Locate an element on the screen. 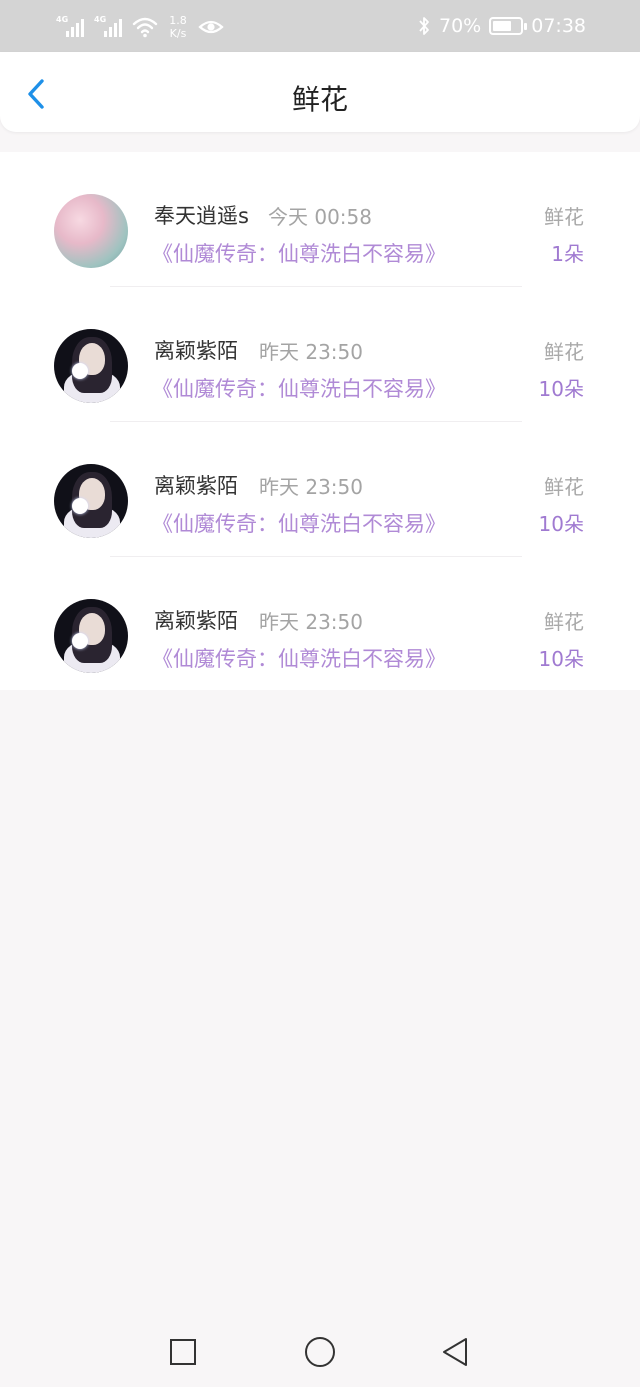  status-left: 4G 4G 1.8 K/s is located at coordinates (140, 27).